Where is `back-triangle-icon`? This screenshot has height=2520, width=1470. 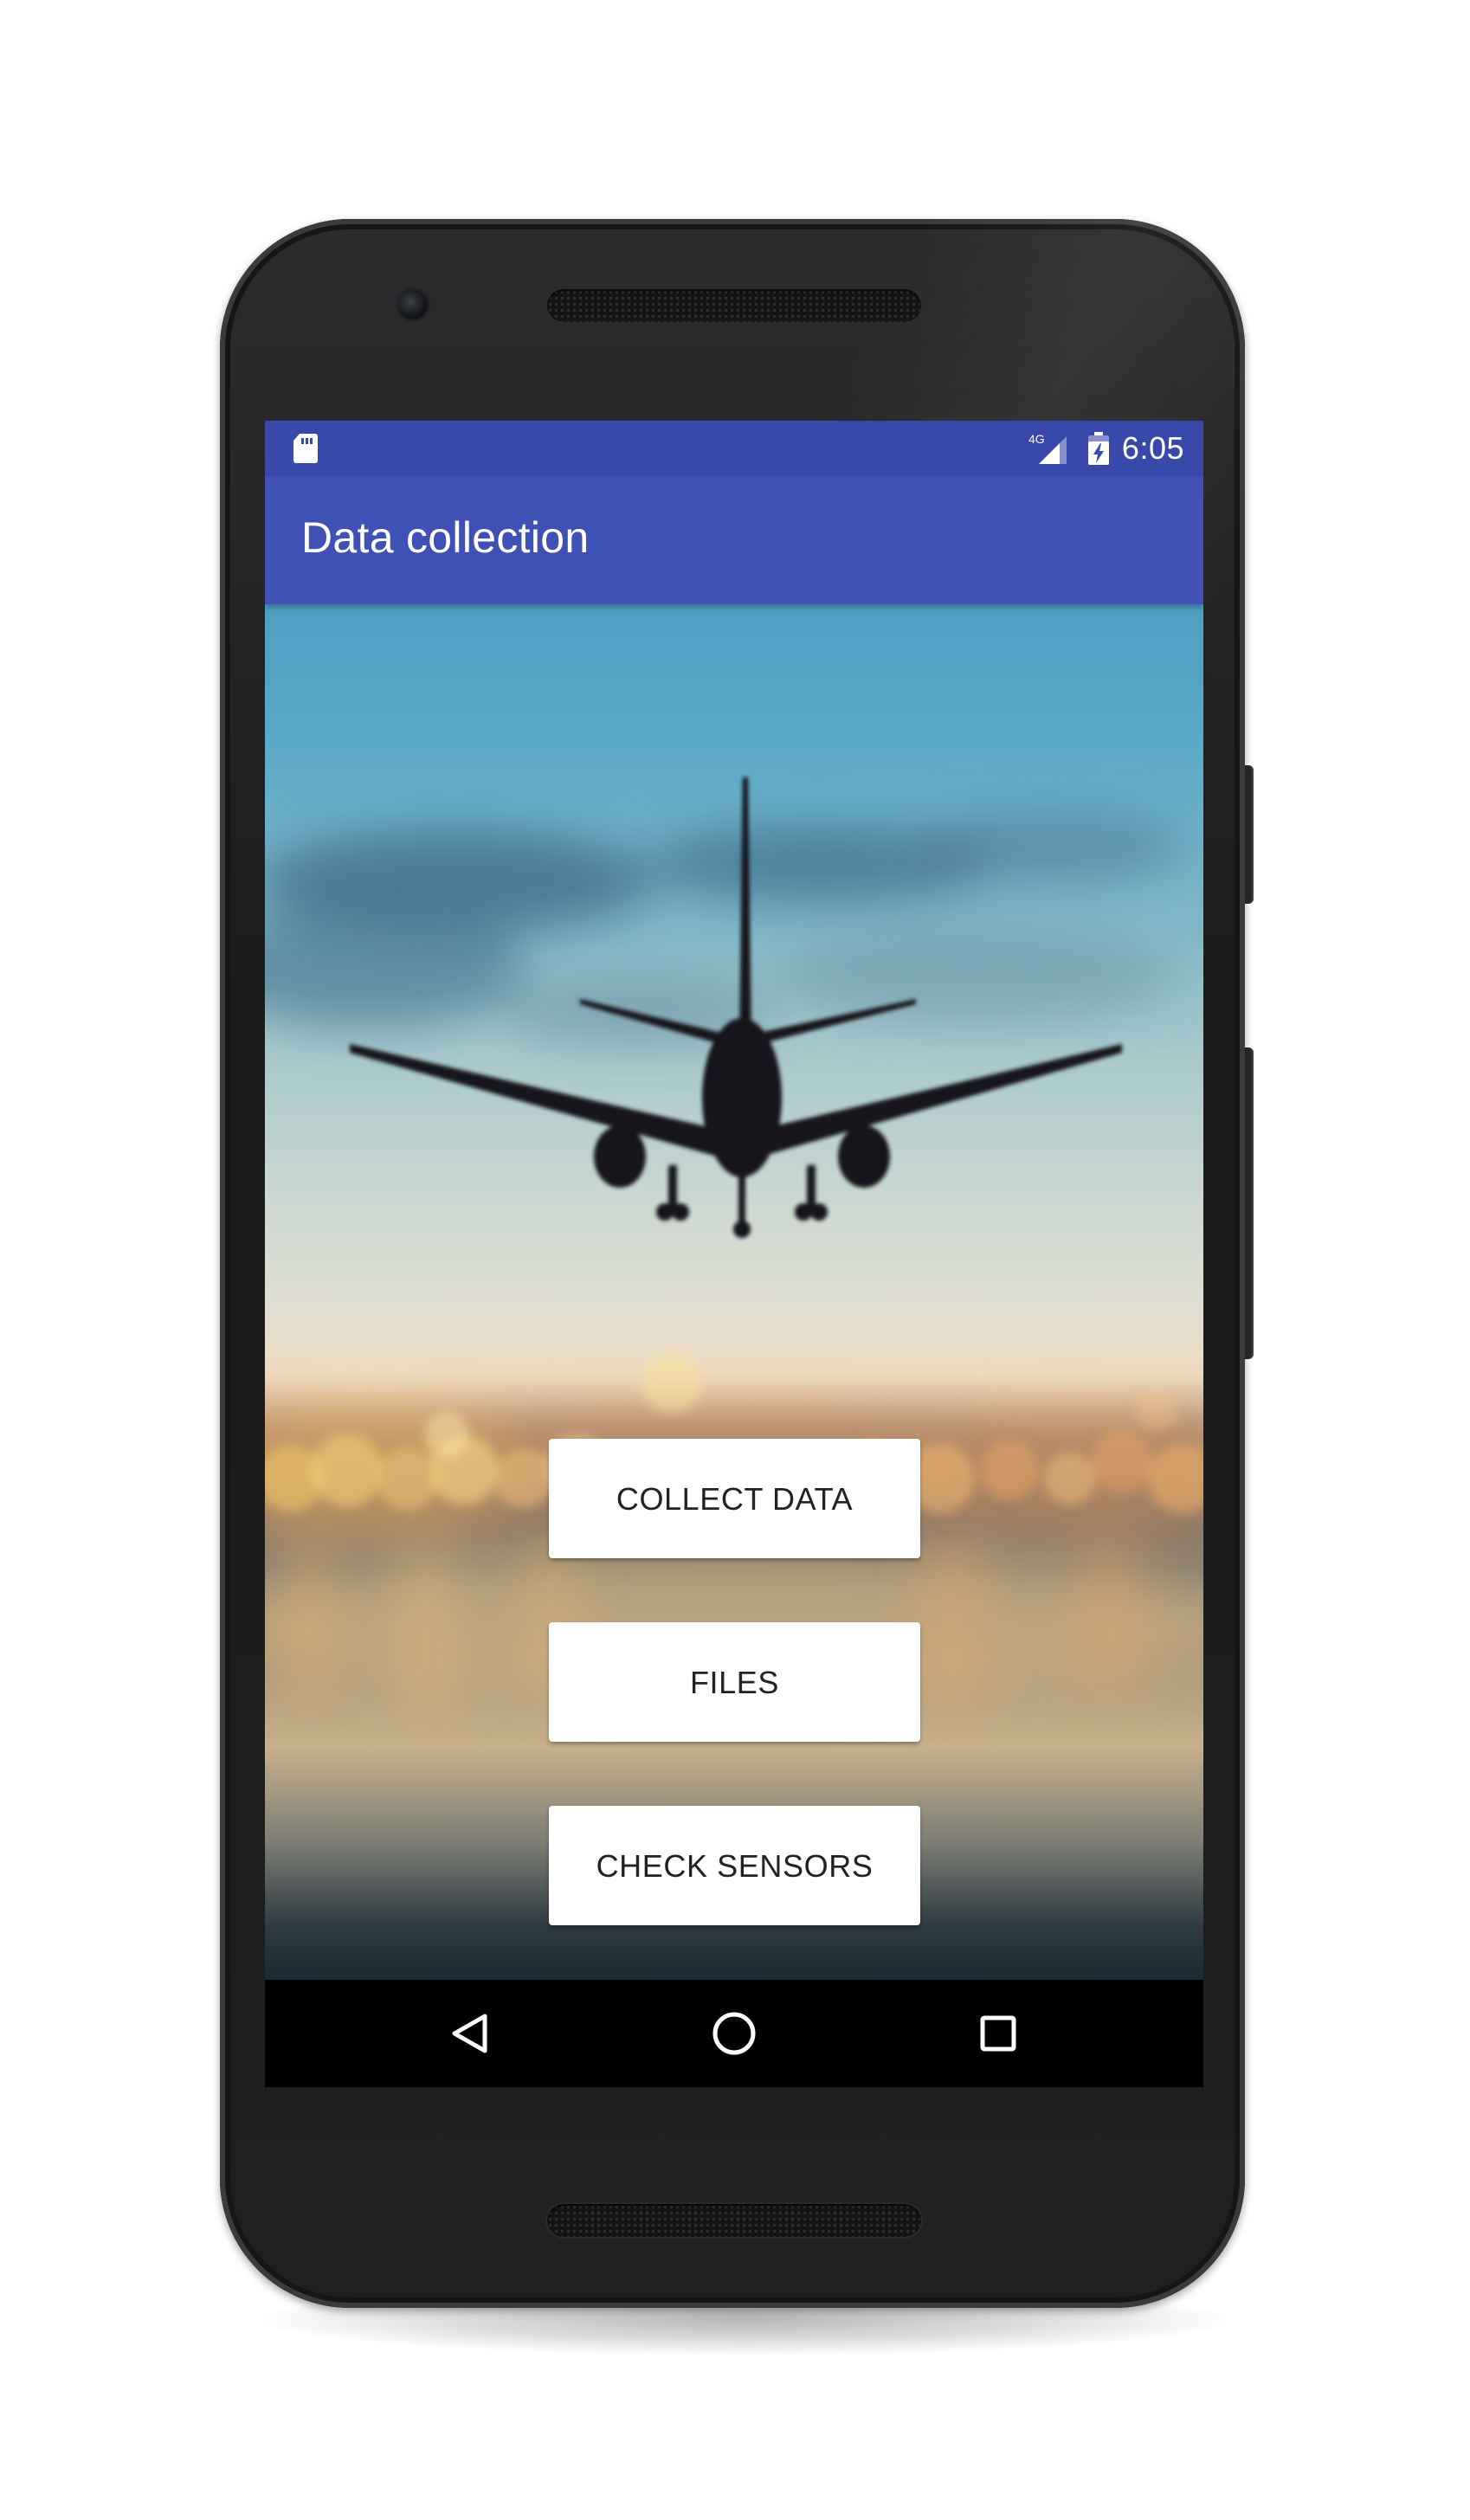 back-triangle-icon is located at coordinates (470, 2033).